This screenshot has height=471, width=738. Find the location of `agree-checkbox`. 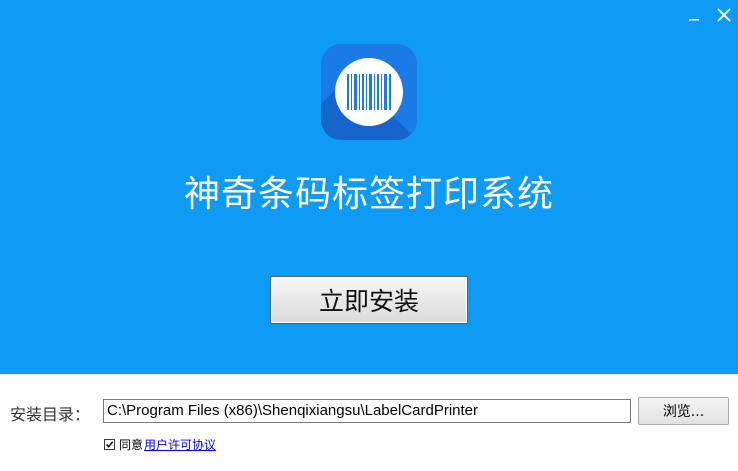

agree-checkbox is located at coordinates (109, 444).